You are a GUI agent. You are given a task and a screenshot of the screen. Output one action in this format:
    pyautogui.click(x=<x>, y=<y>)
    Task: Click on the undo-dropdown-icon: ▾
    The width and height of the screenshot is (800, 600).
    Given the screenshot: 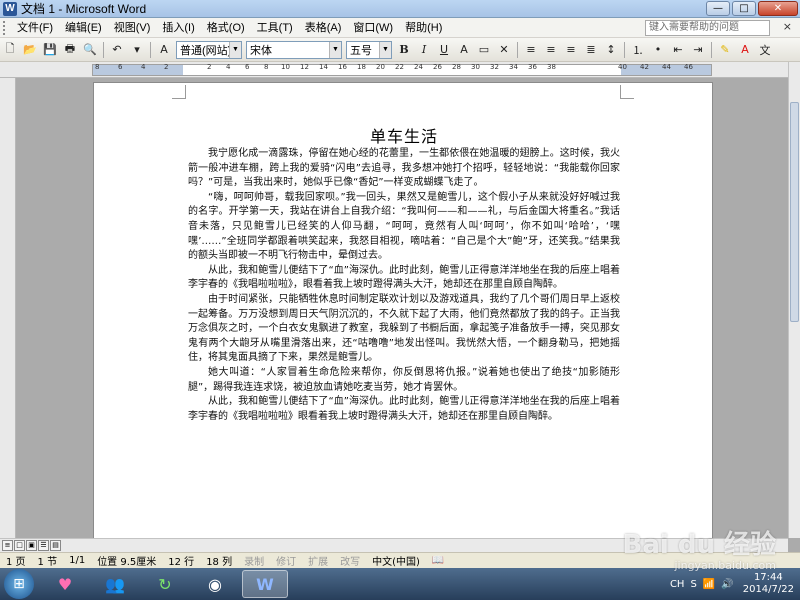 What is the action you would take?
    pyautogui.click(x=137, y=50)
    